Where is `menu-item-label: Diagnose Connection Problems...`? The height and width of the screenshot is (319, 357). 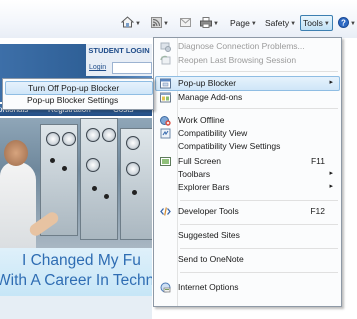 menu-item-label: Diagnose Connection Problems... is located at coordinates (241, 46).